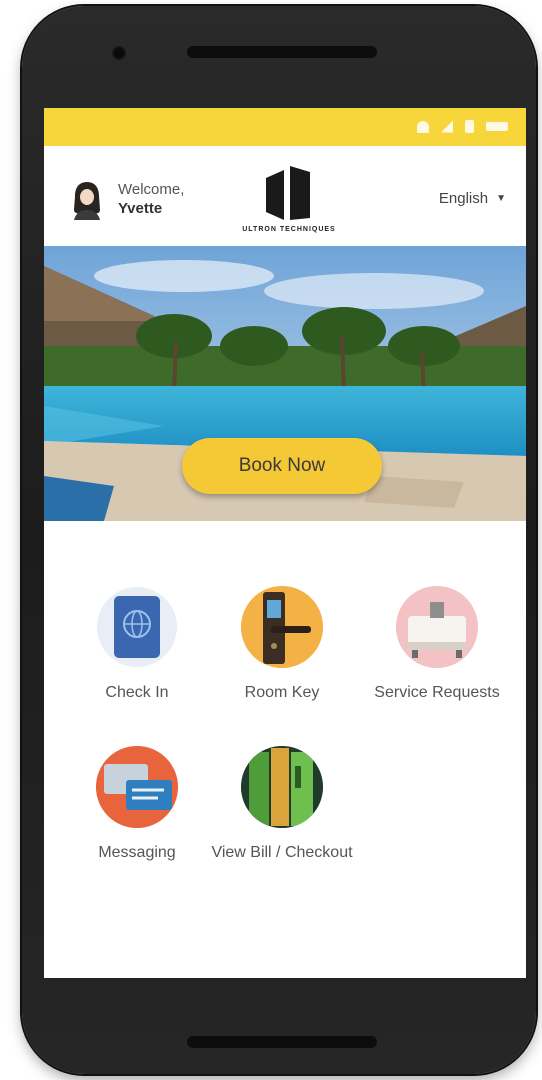 The height and width of the screenshot is (1080, 542). What do you see at coordinates (282, 692) in the screenshot?
I see `menu-item-label: Room Key` at bounding box center [282, 692].